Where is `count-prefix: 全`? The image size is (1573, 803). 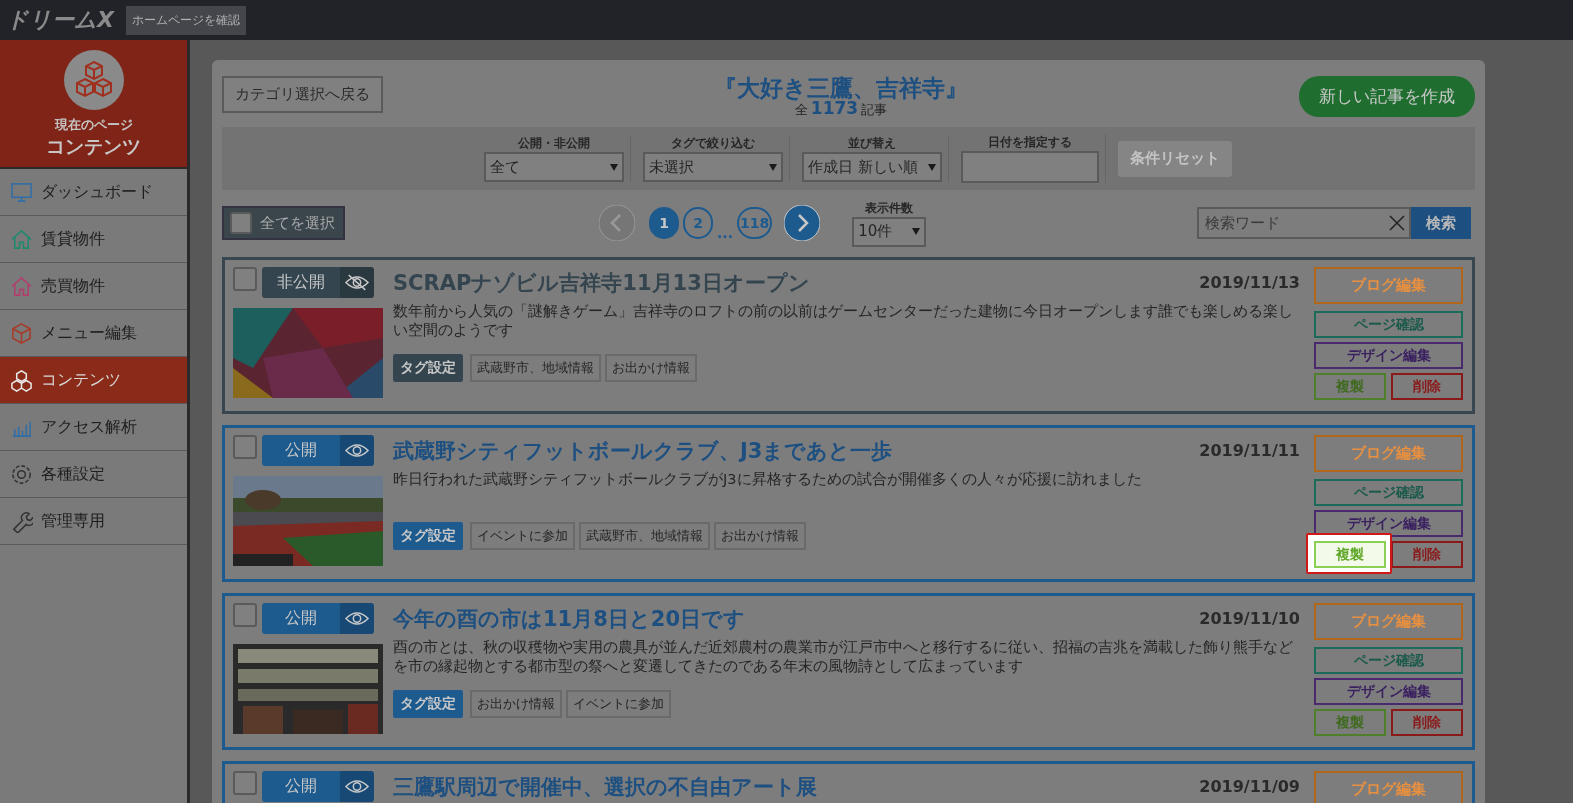 count-prefix: 全 is located at coordinates (801, 109).